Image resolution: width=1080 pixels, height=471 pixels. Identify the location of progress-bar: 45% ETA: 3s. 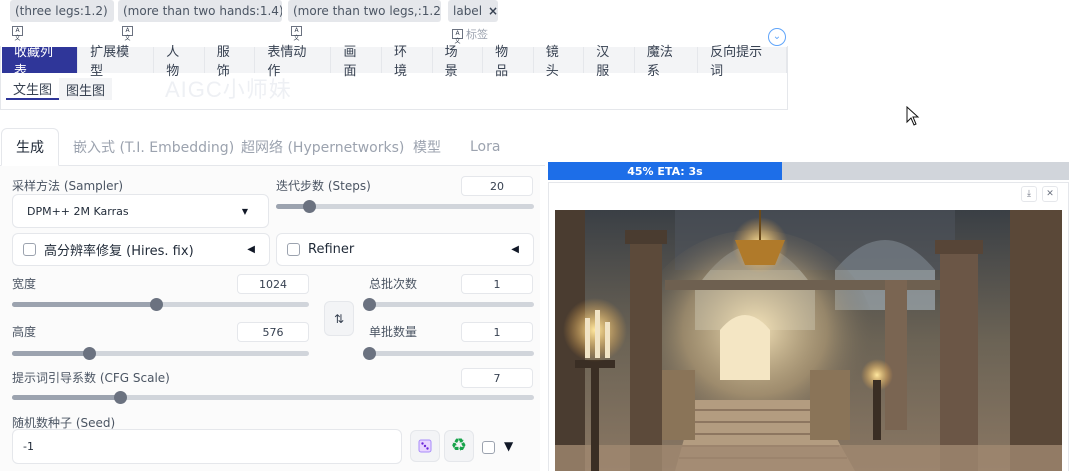
(808, 171).